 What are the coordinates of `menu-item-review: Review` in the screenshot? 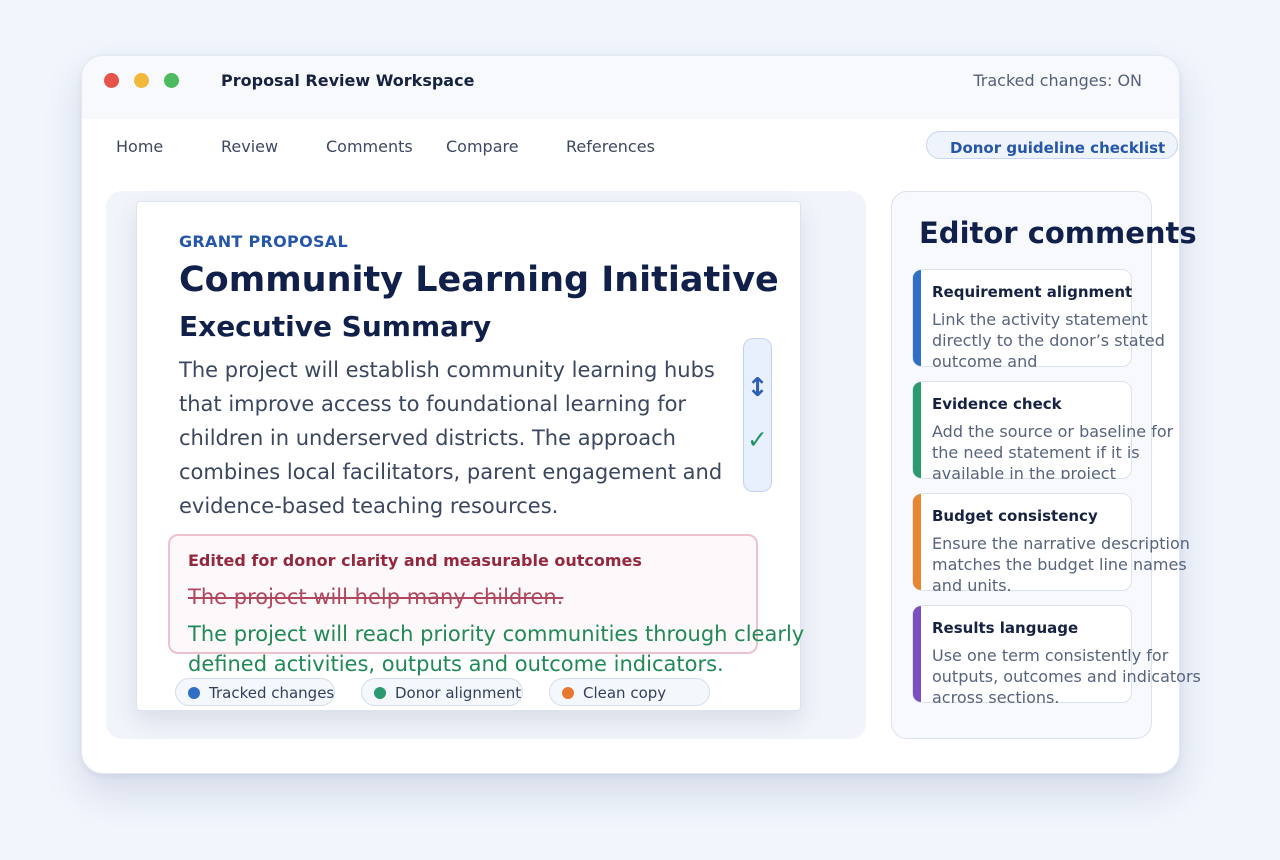 It's located at (249, 146).